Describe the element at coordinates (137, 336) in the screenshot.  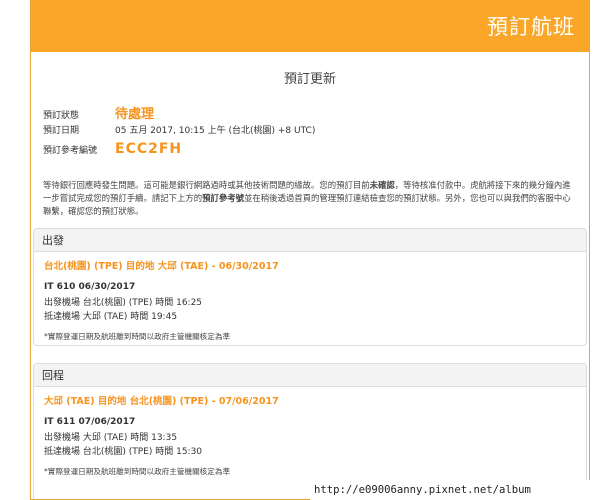
I see `outbound-note: *實際登運日期及航班離到時間以政府主管機關核定為準` at that location.